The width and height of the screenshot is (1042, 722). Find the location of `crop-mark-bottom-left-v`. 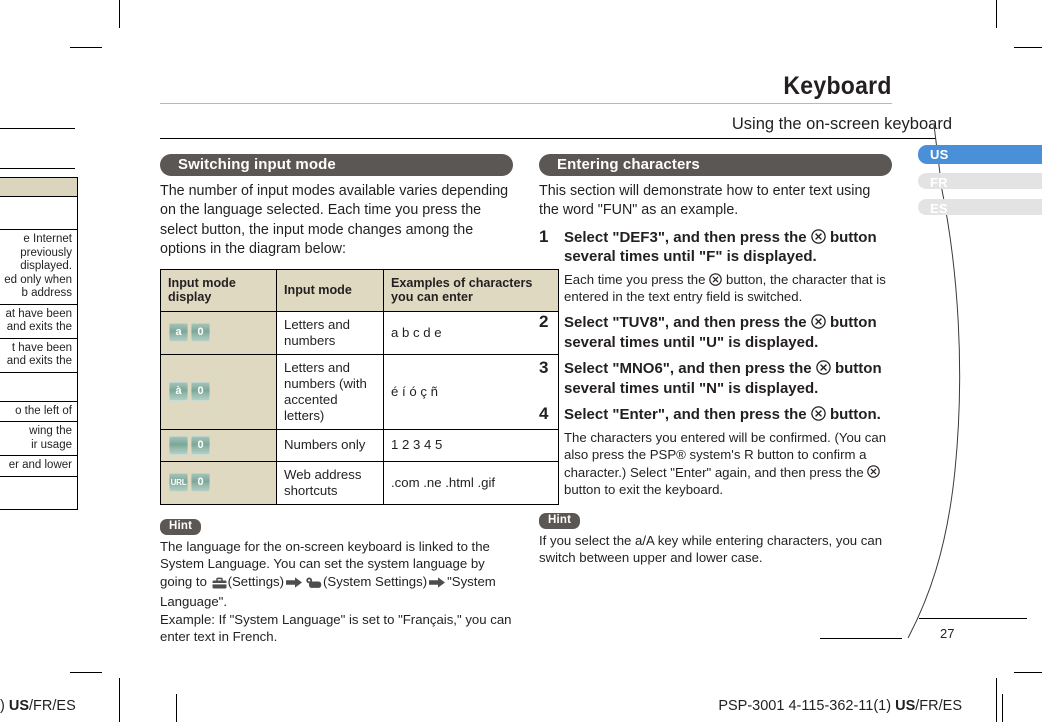

crop-mark-bottom-left-v is located at coordinates (119, 700).